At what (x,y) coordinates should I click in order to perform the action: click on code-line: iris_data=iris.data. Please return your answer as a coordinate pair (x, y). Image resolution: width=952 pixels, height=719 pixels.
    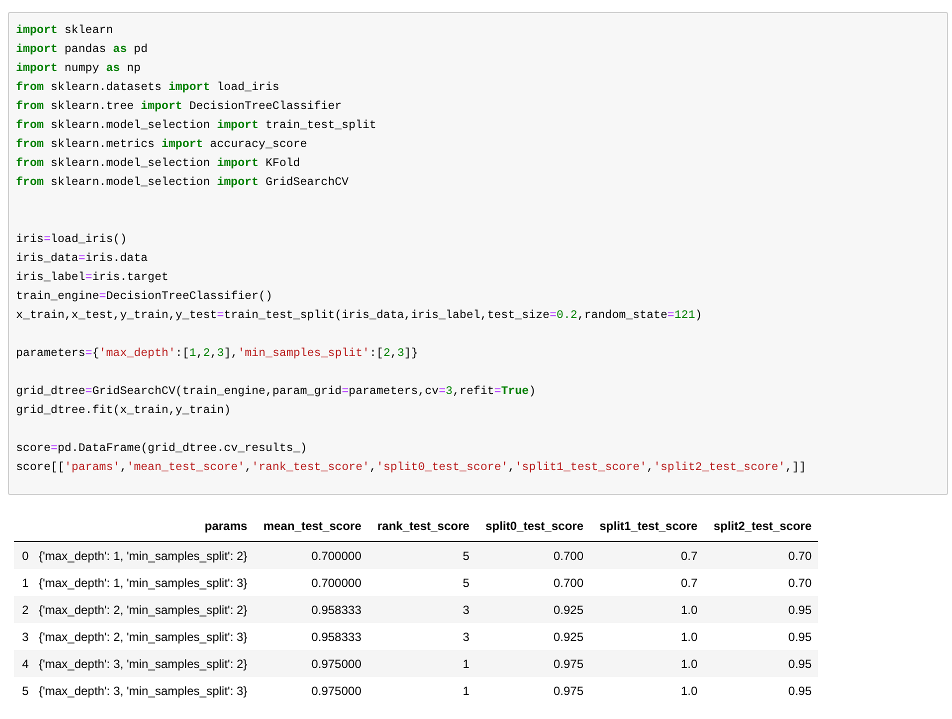
    Looking at the image, I should click on (82, 259).